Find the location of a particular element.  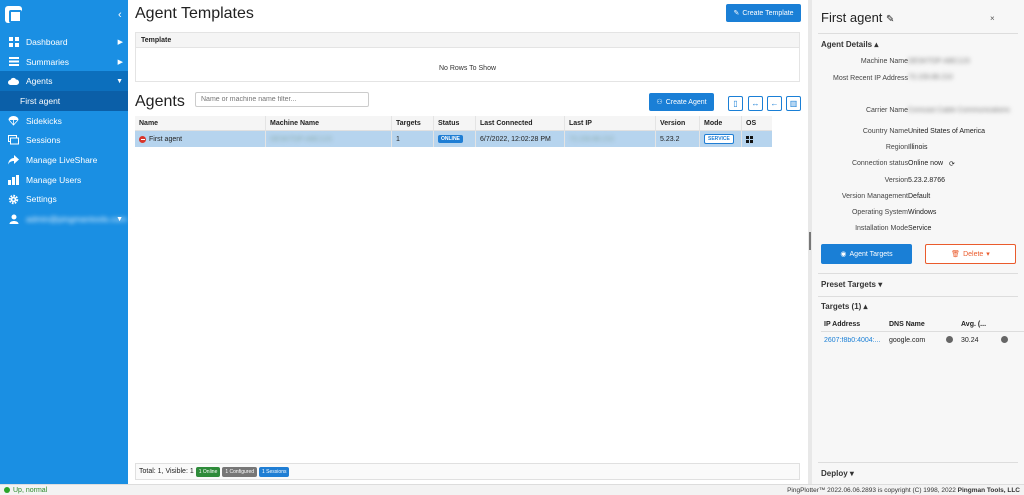

sidebar-item-summaries: Summaries ▶ is located at coordinates (64, 62).